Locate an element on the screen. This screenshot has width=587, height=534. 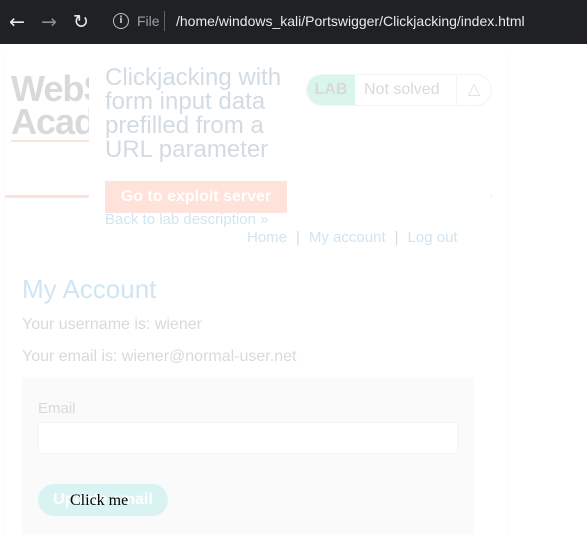
double-chevron-icon: » is located at coordinates (264, 219).